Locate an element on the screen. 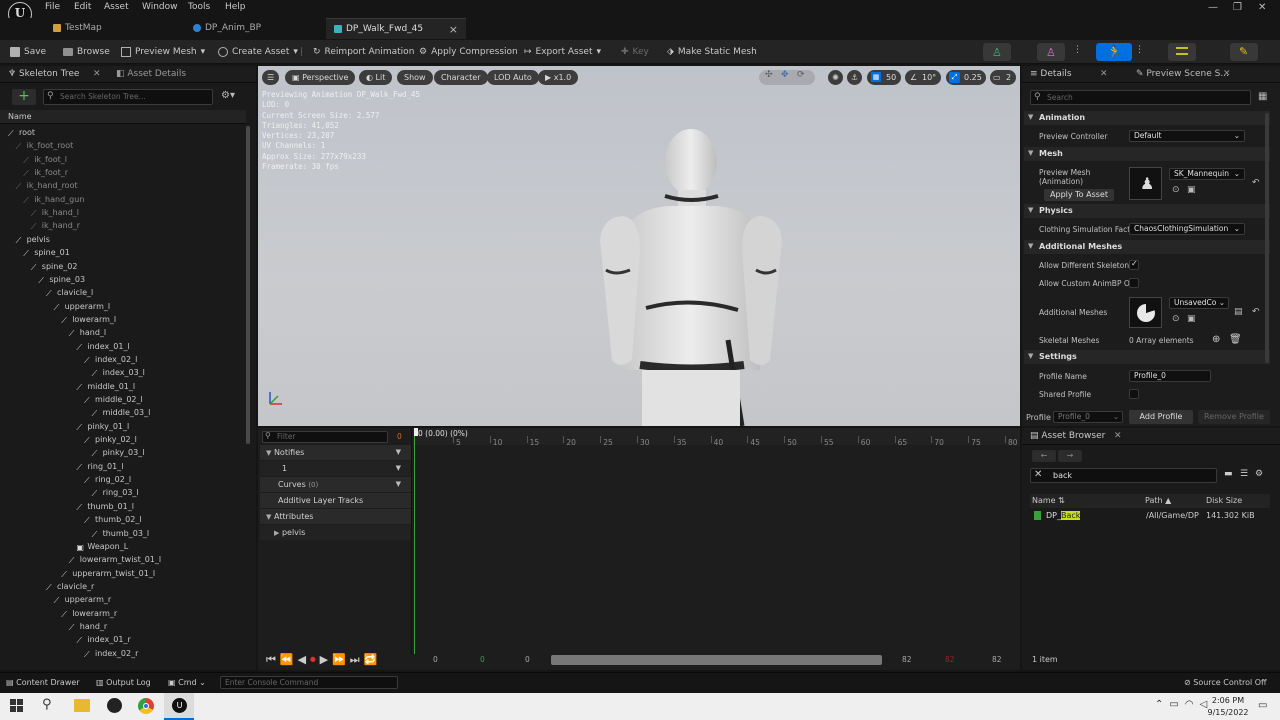  save-search-icon: ▬ is located at coordinates (1228, 474).